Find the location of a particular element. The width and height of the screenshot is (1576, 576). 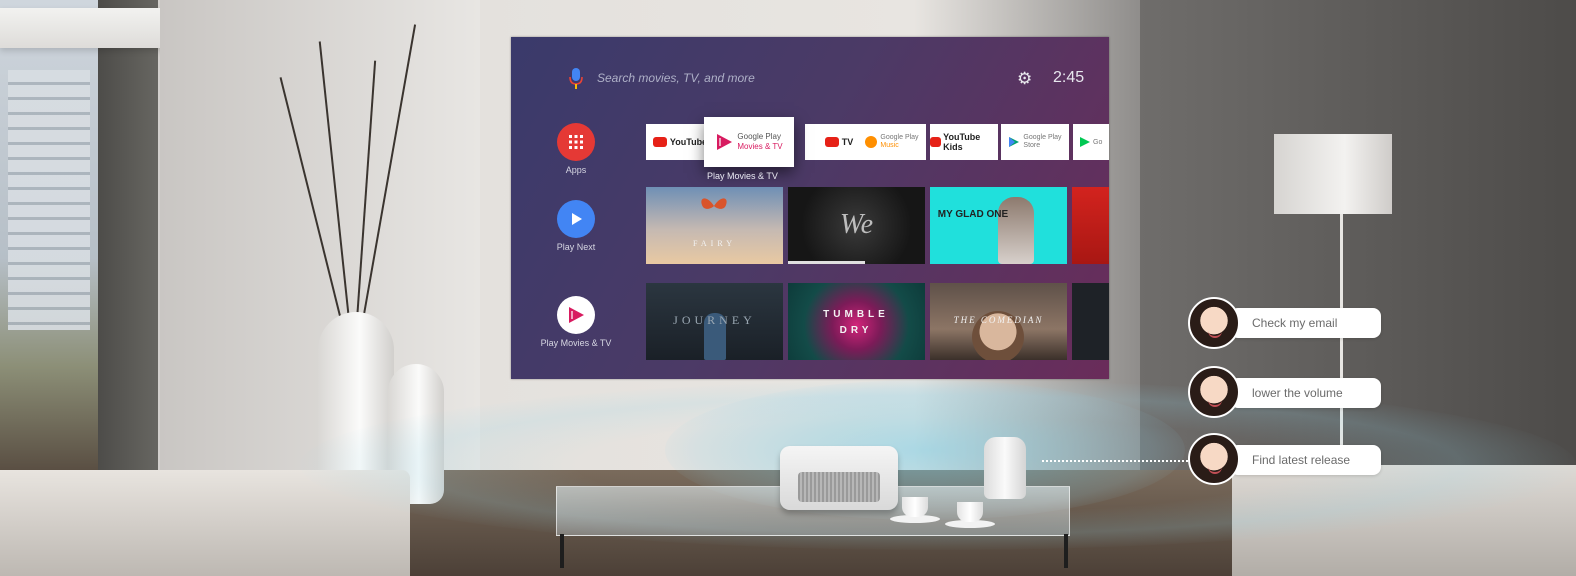

nav-play-movies: Play Movies & TV is located at coordinates (576, 322).